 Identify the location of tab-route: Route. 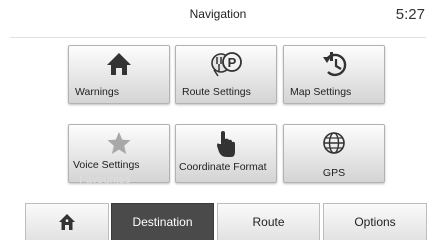
(268, 221).